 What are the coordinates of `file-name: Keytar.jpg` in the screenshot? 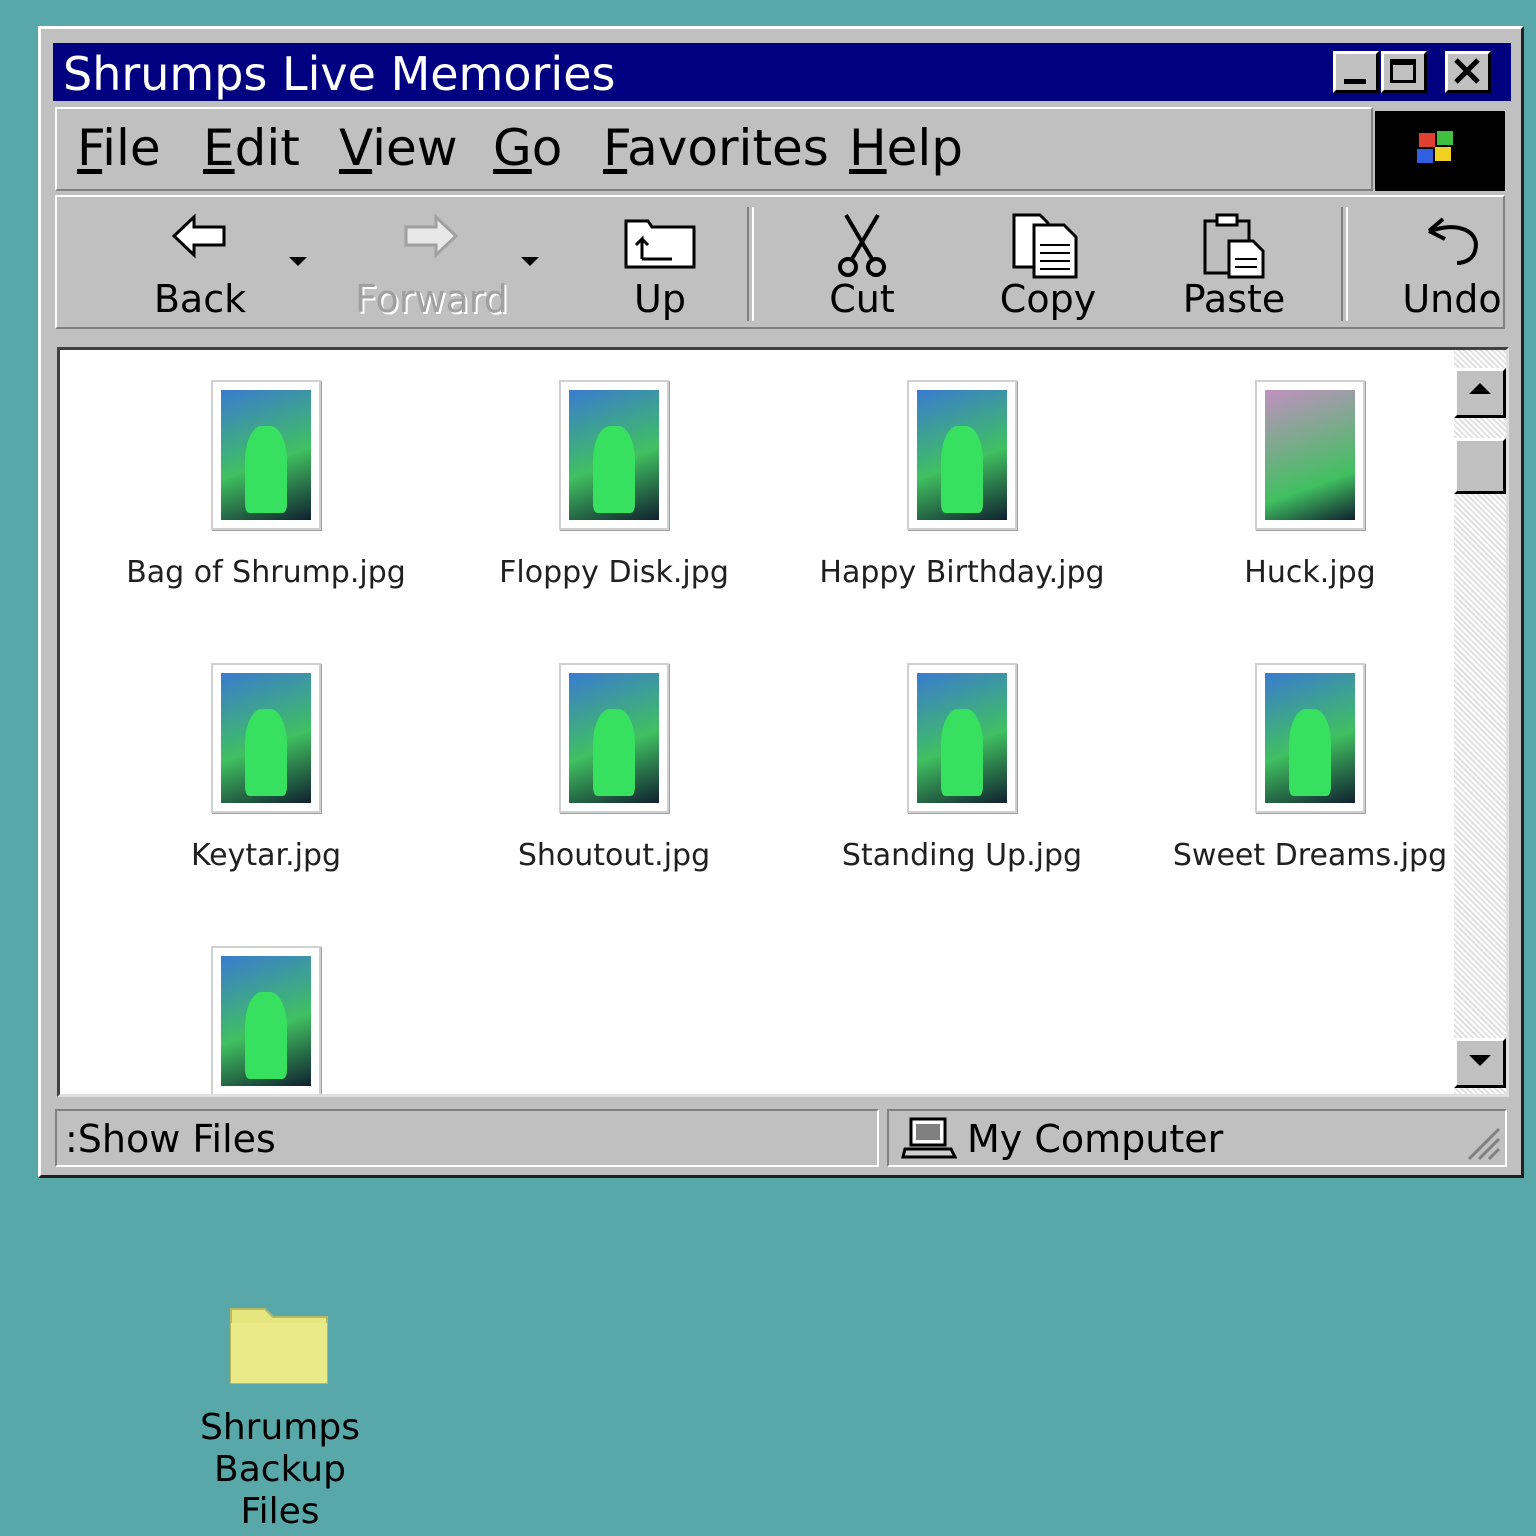 It's located at (266, 855).